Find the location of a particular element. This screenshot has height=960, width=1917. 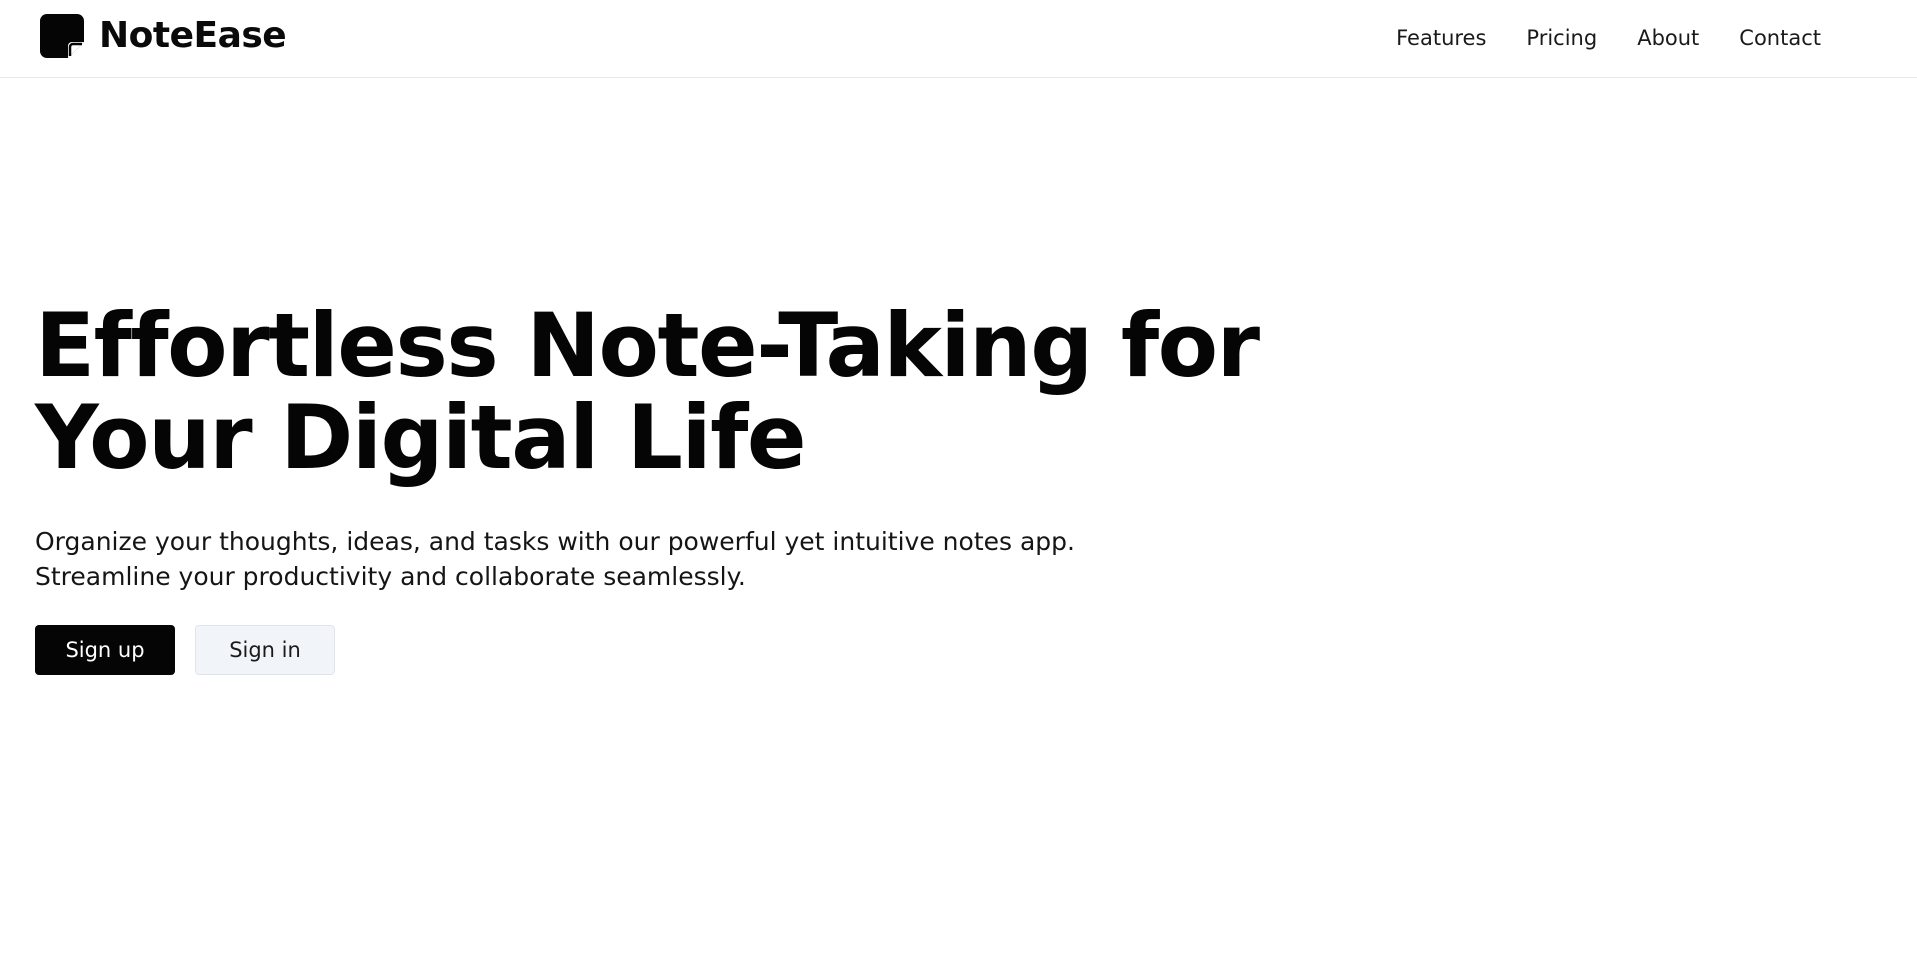

nav-link-pricing: Pricing is located at coordinates (1561, 38).